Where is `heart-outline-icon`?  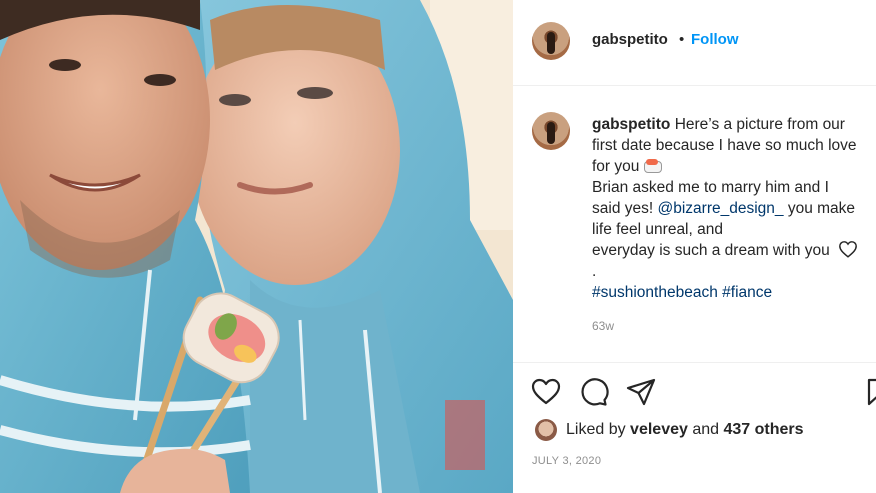
heart-outline-icon is located at coordinates (848, 249).